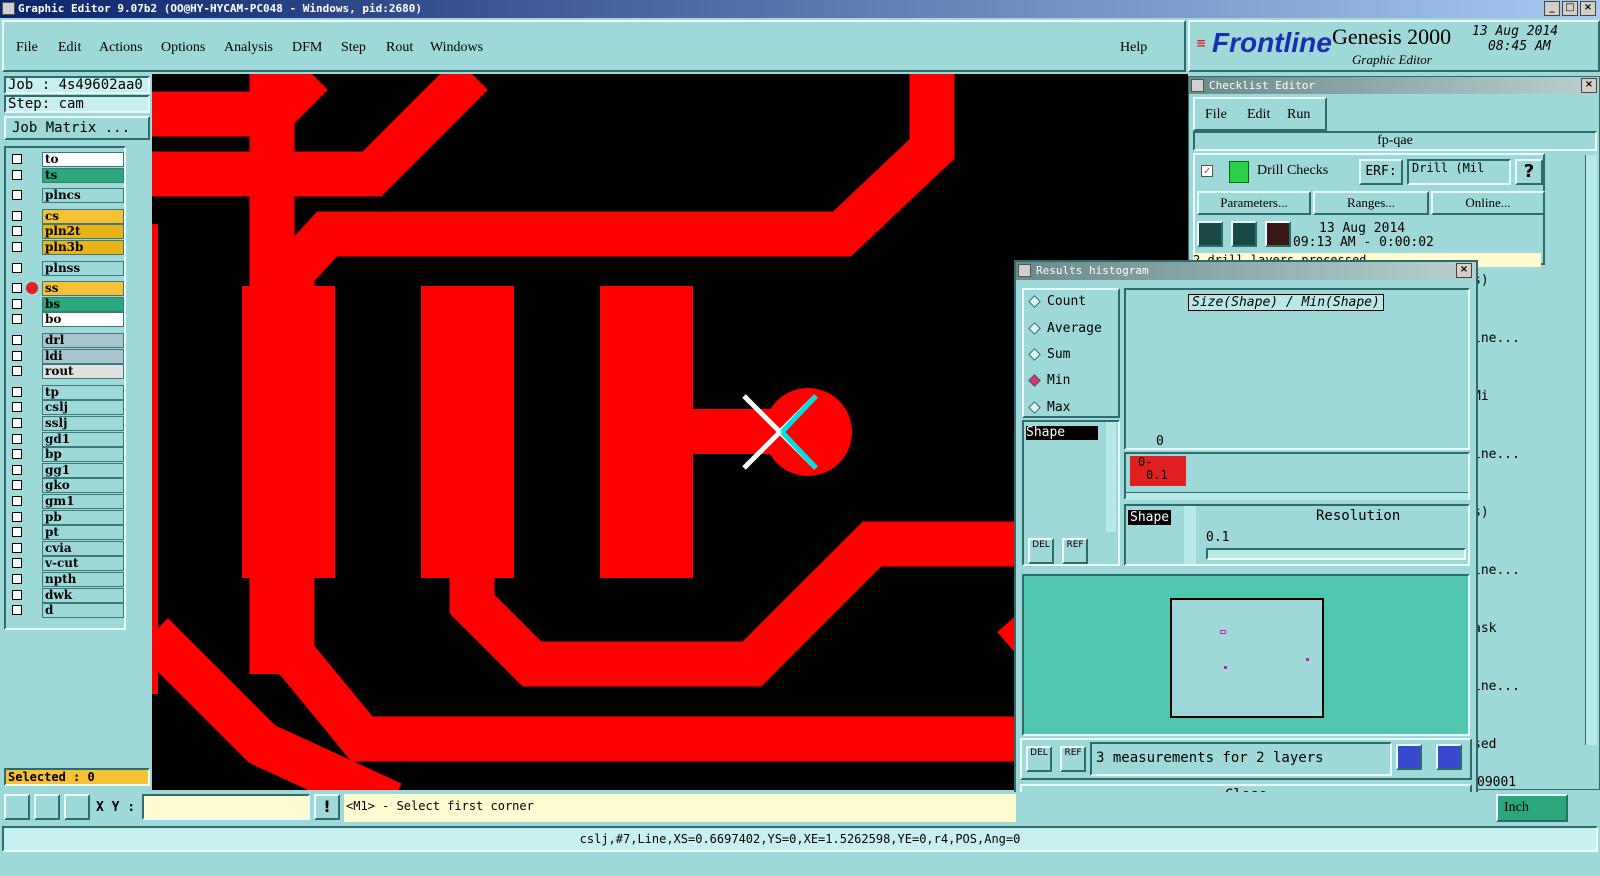  Describe the element at coordinates (1075, 551) in the screenshot. I see `reference-button: REF` at that location.